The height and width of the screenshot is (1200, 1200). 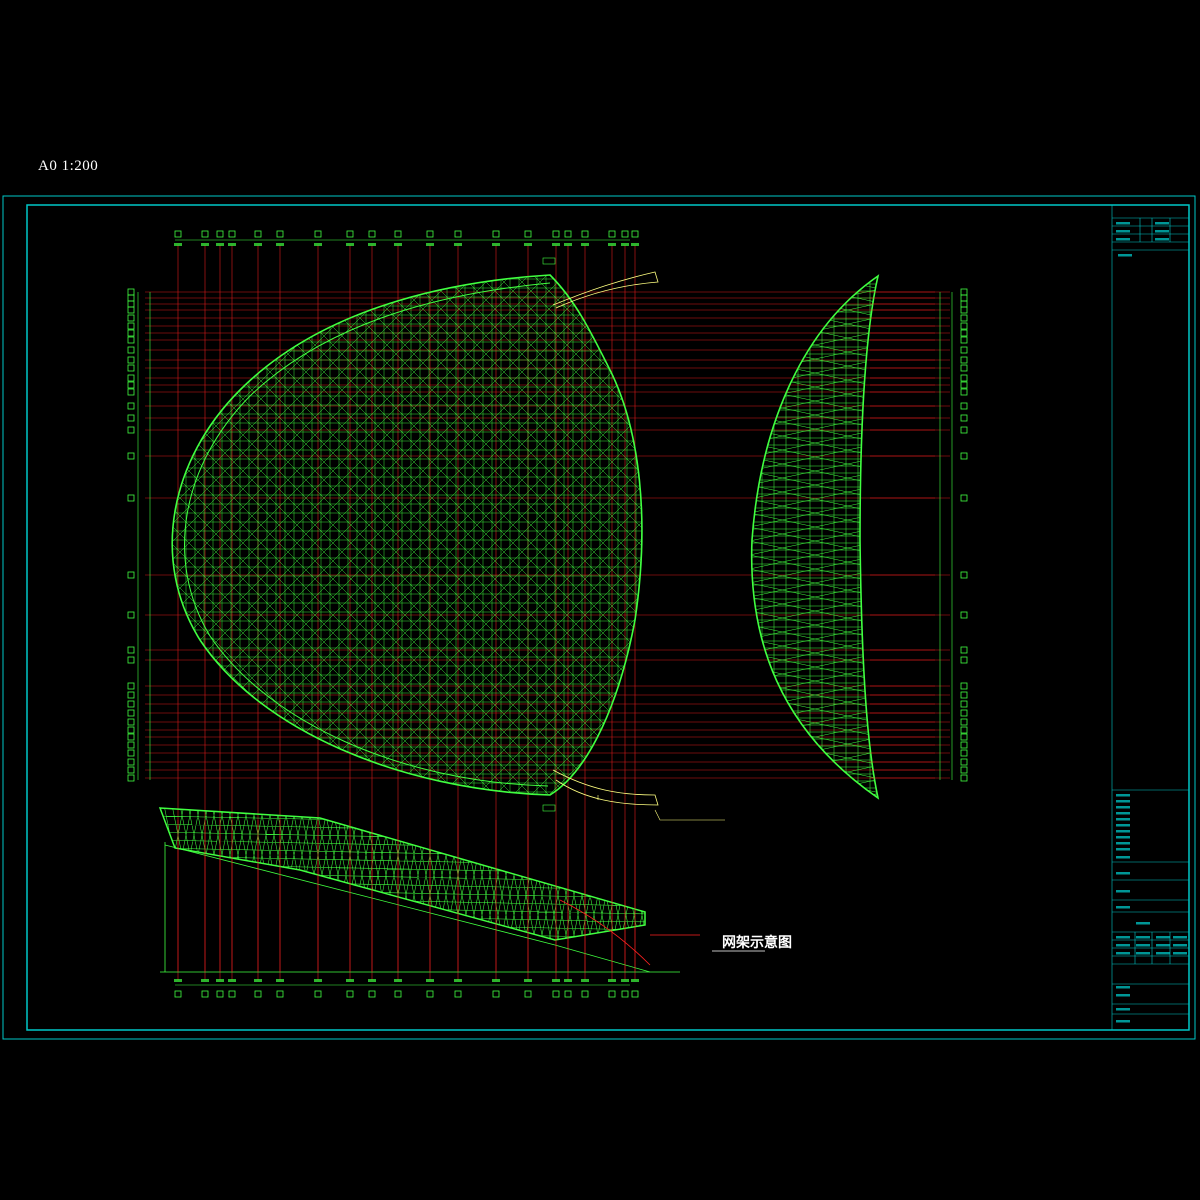 I want to click on section-view-space-truss, so click(x=419, y=890).